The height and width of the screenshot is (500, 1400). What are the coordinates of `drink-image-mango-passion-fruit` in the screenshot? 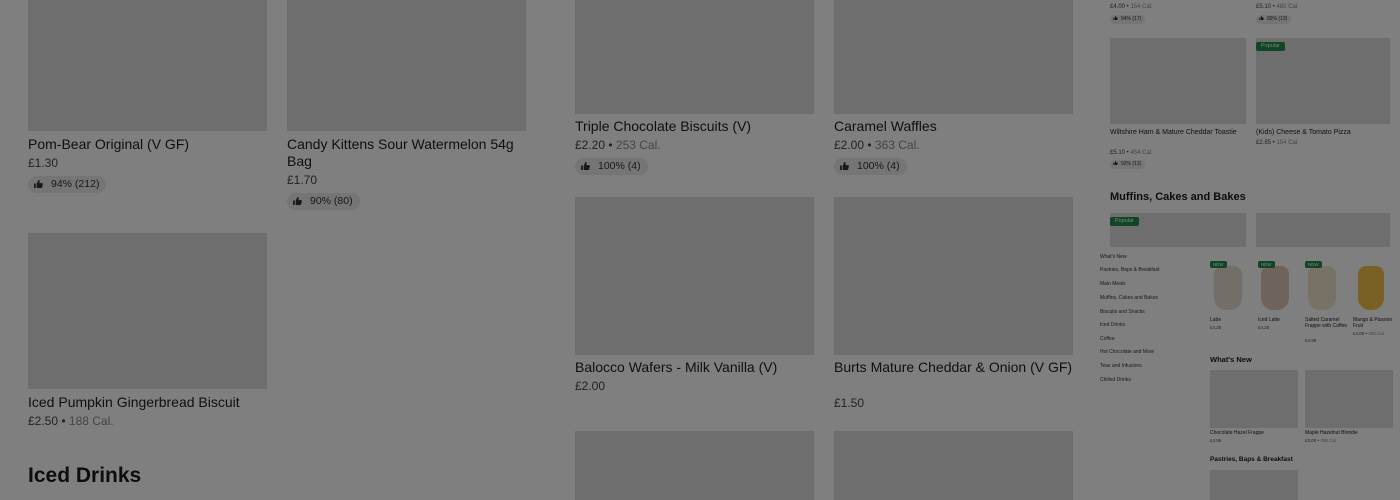 It's located at (1371, 288).